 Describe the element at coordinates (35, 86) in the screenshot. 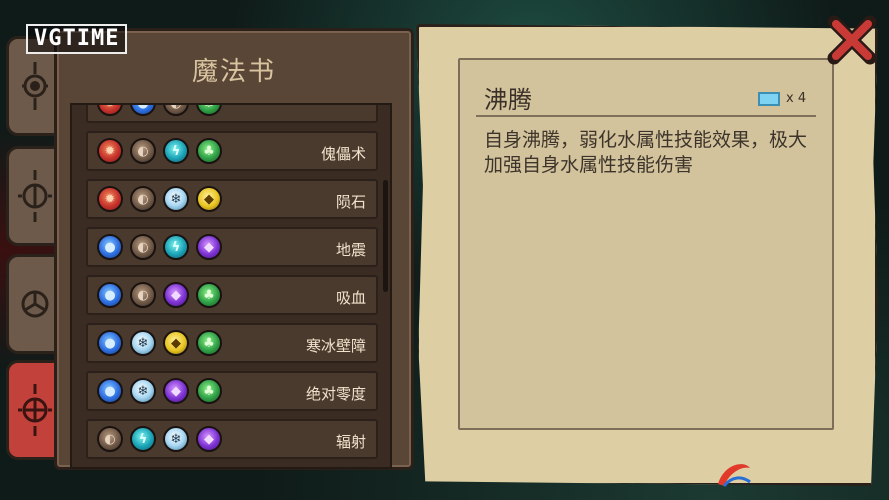

I see `eye-symbol-icon` at that location.